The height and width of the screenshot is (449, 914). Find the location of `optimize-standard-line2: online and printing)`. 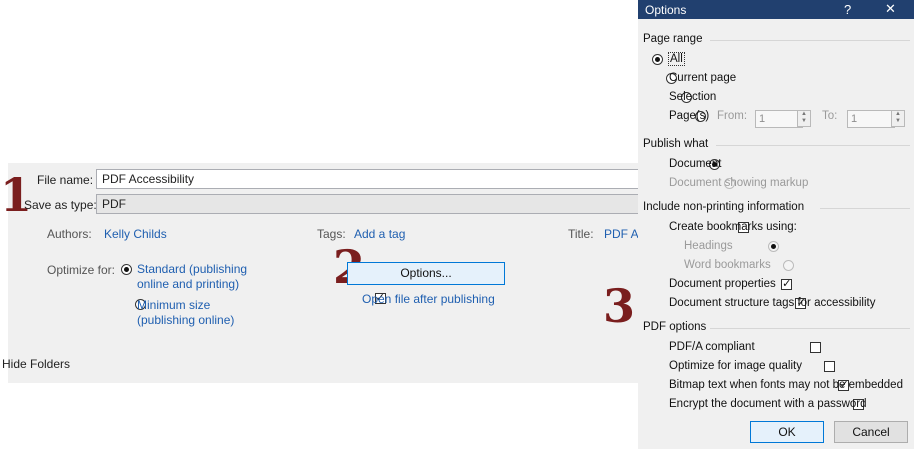

optimize-standard-line2: online and printing) is located at coordinates (188, 284).